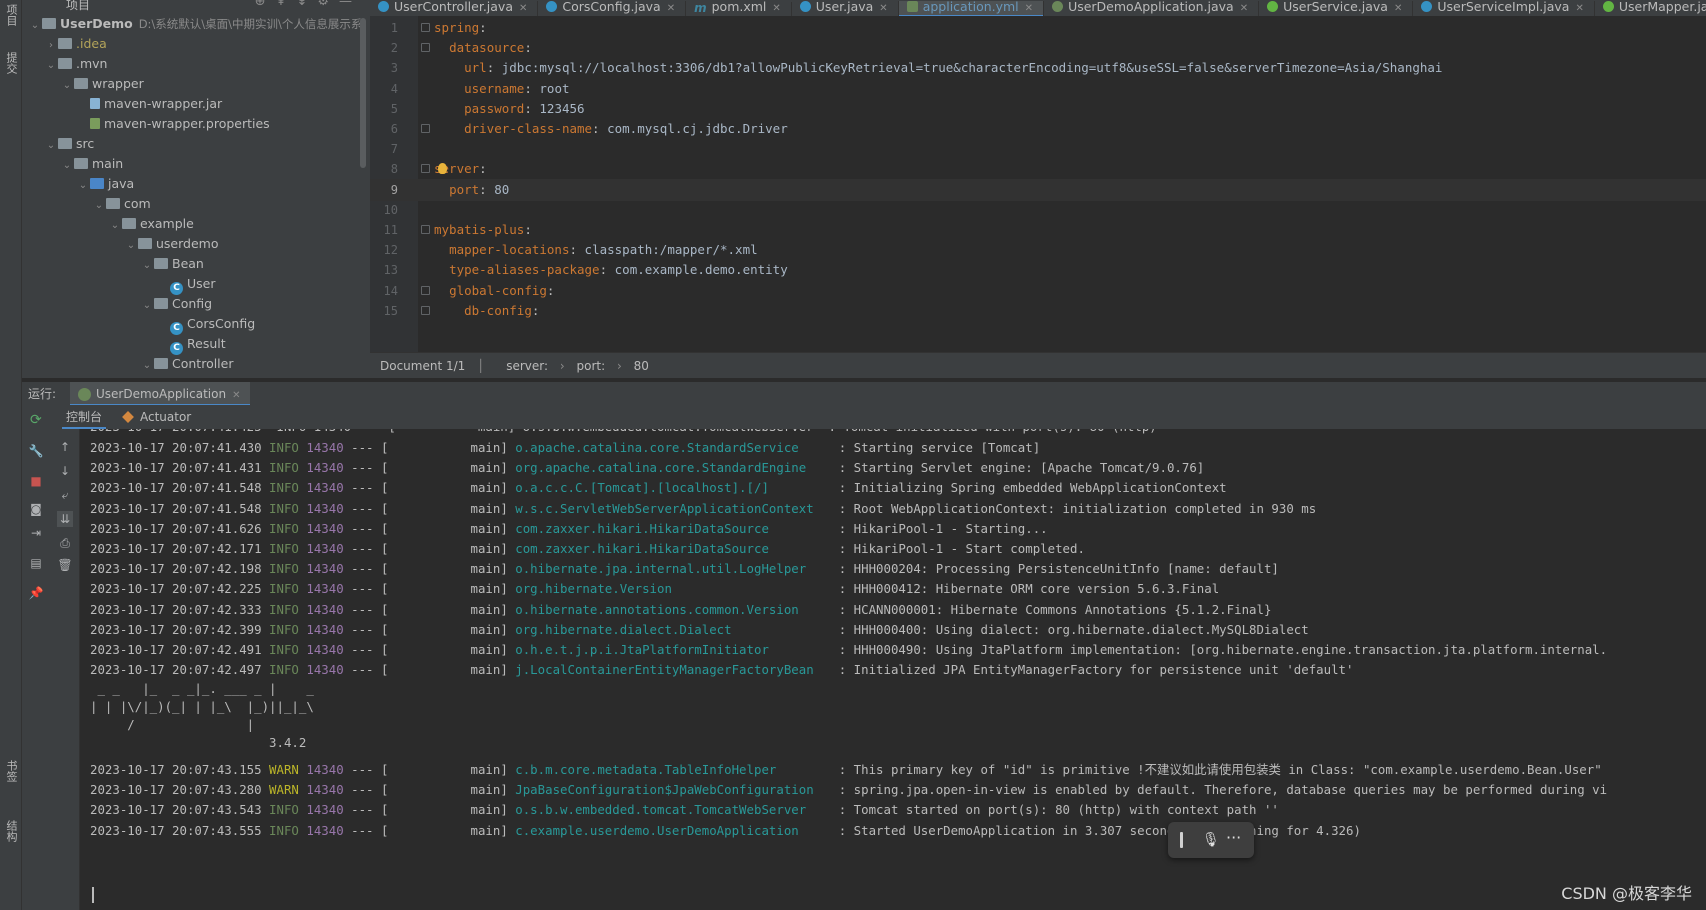 This screenshot has height=910, width=1706. Describe the element at coordinates (1650, 8) in the screenshot. I see `tab-usermapper-java: UserMapper.java✕` at that location.